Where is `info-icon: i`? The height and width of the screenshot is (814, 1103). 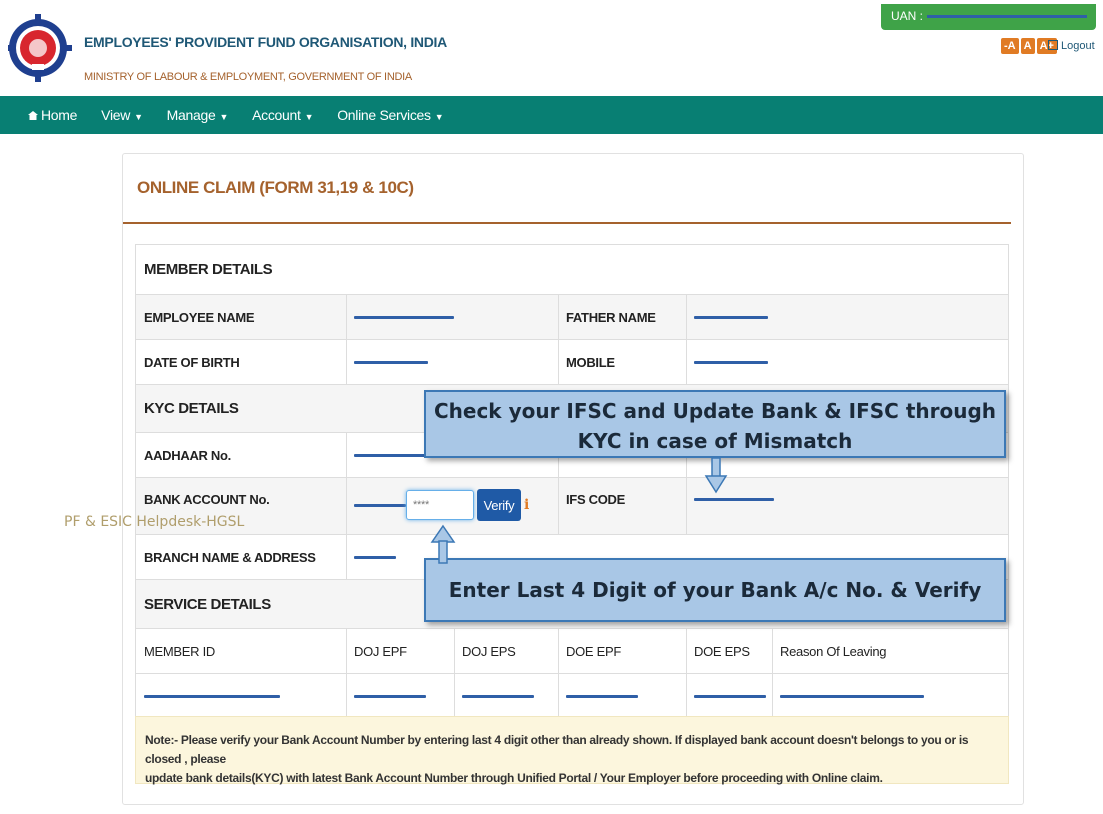
info-icon: i is located at coordinates (526, 505).